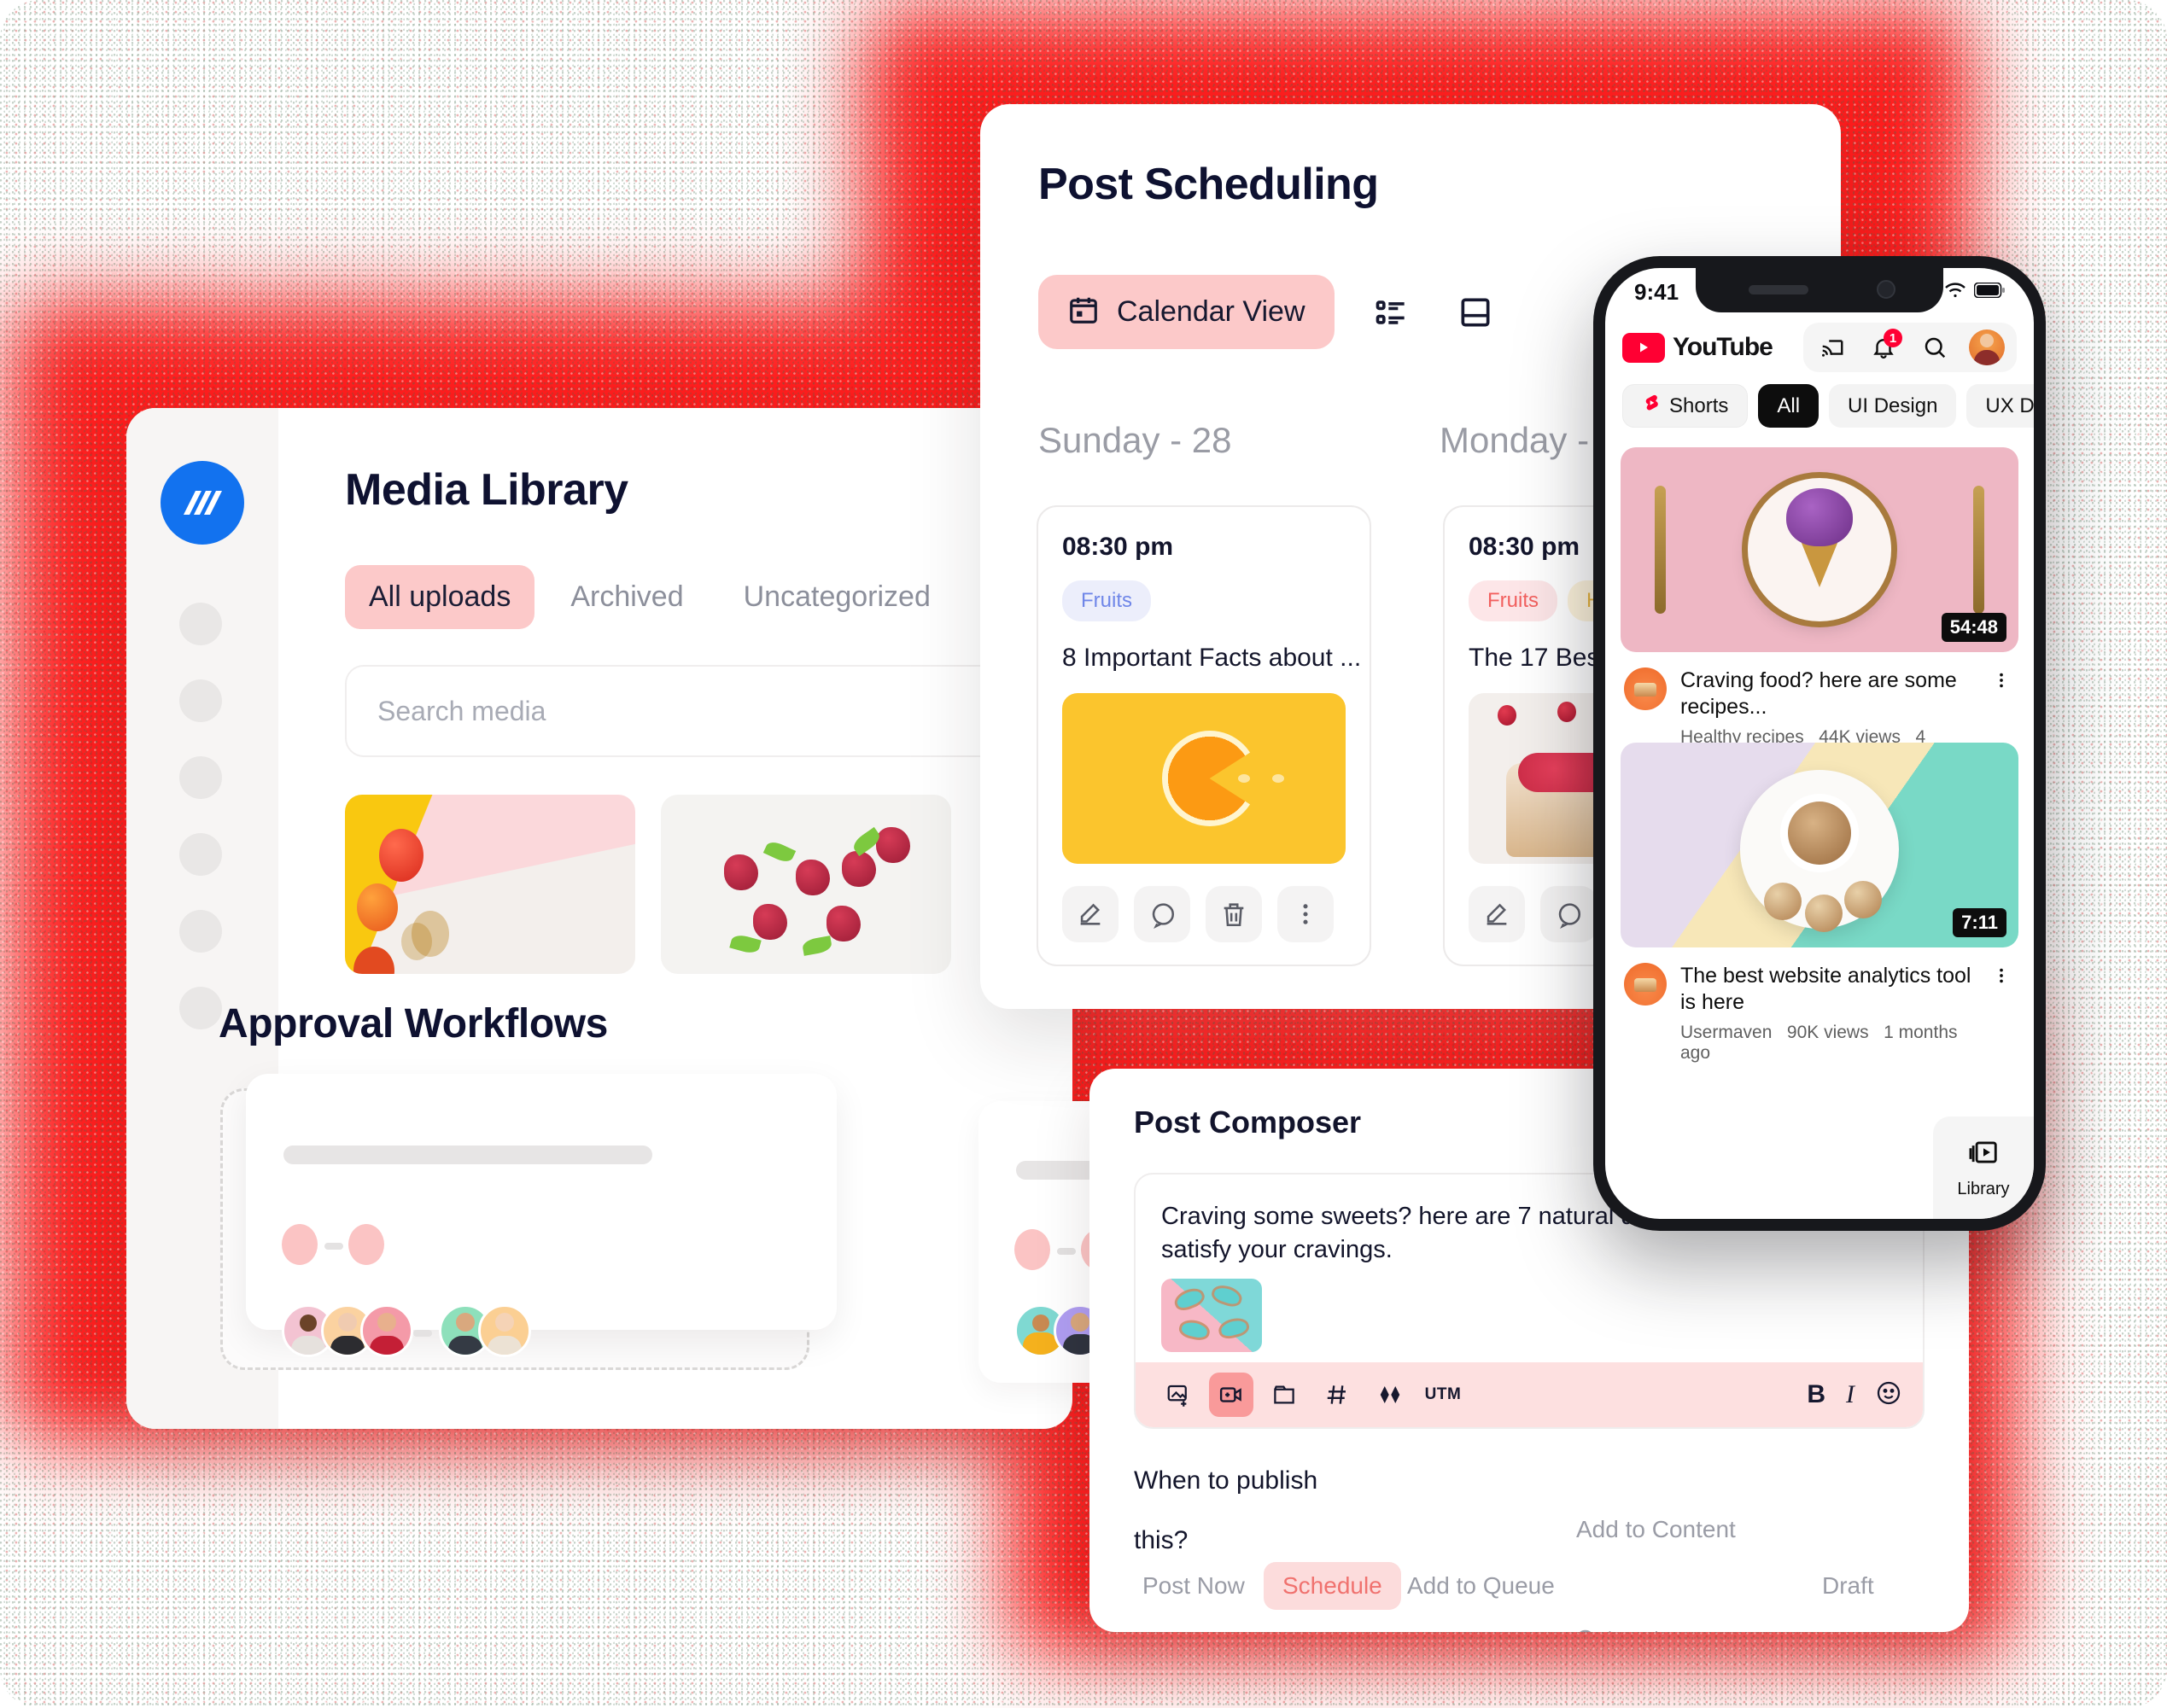  Describe the element at coordinates (1234, 914) in the screenshot. I see `trash-icon` at that location.